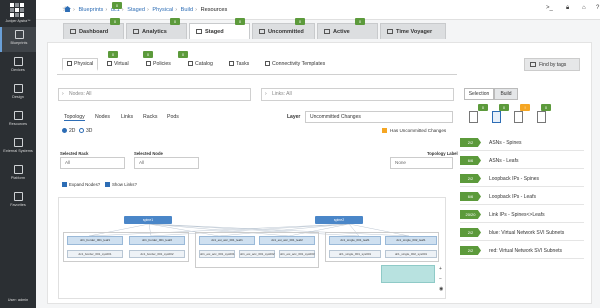 Image resolution: width=600 pixels, height=308 pixels. I want to click on status-badge: 20/20, so click(470, 214).